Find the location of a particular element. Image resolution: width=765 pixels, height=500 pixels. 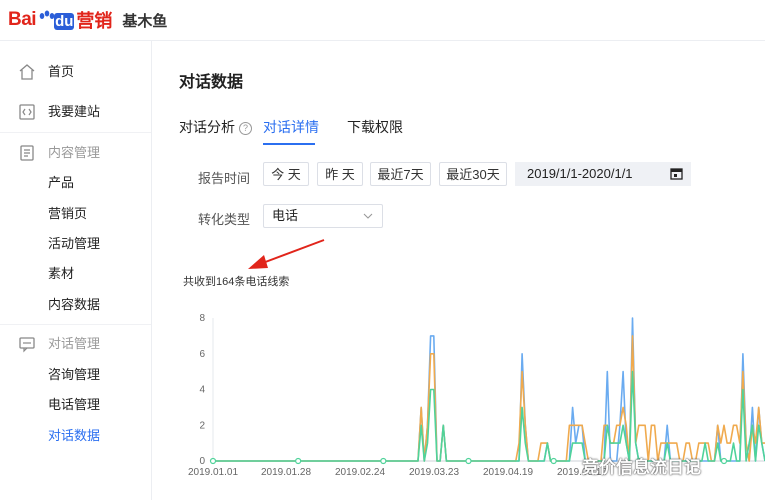

sidebar-item-label: 内容数据 is located at coordinates (74, 304).